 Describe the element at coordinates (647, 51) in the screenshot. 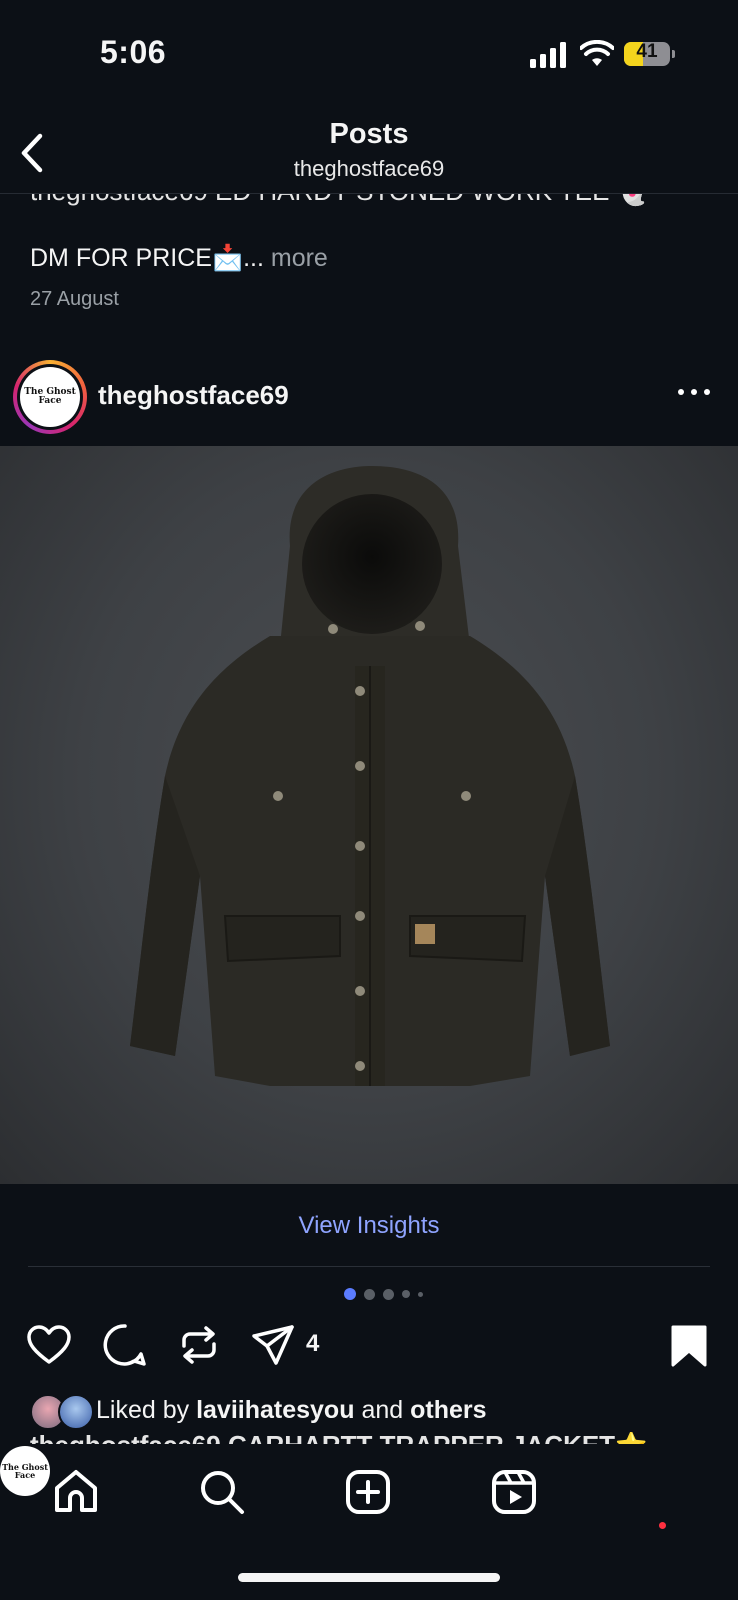

I see `battery-percent: 41` at that location.